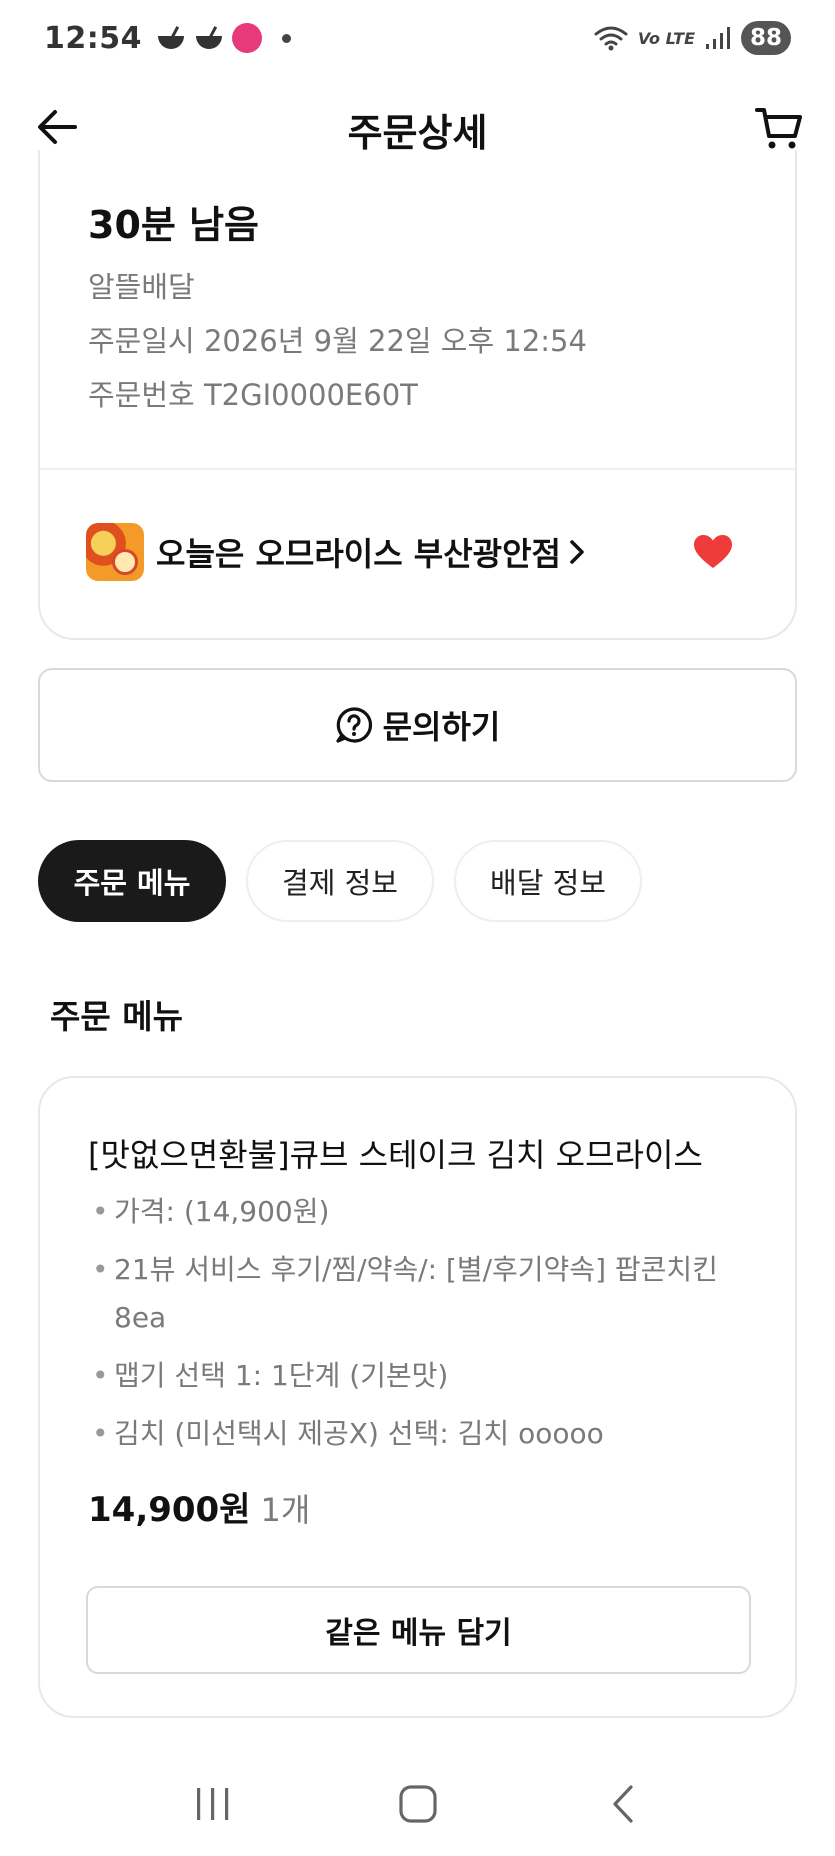 The image size is (835, 1856). Describe the element at coordinates (718, 38) in the screenshot. I see `signal-icon` at that location.